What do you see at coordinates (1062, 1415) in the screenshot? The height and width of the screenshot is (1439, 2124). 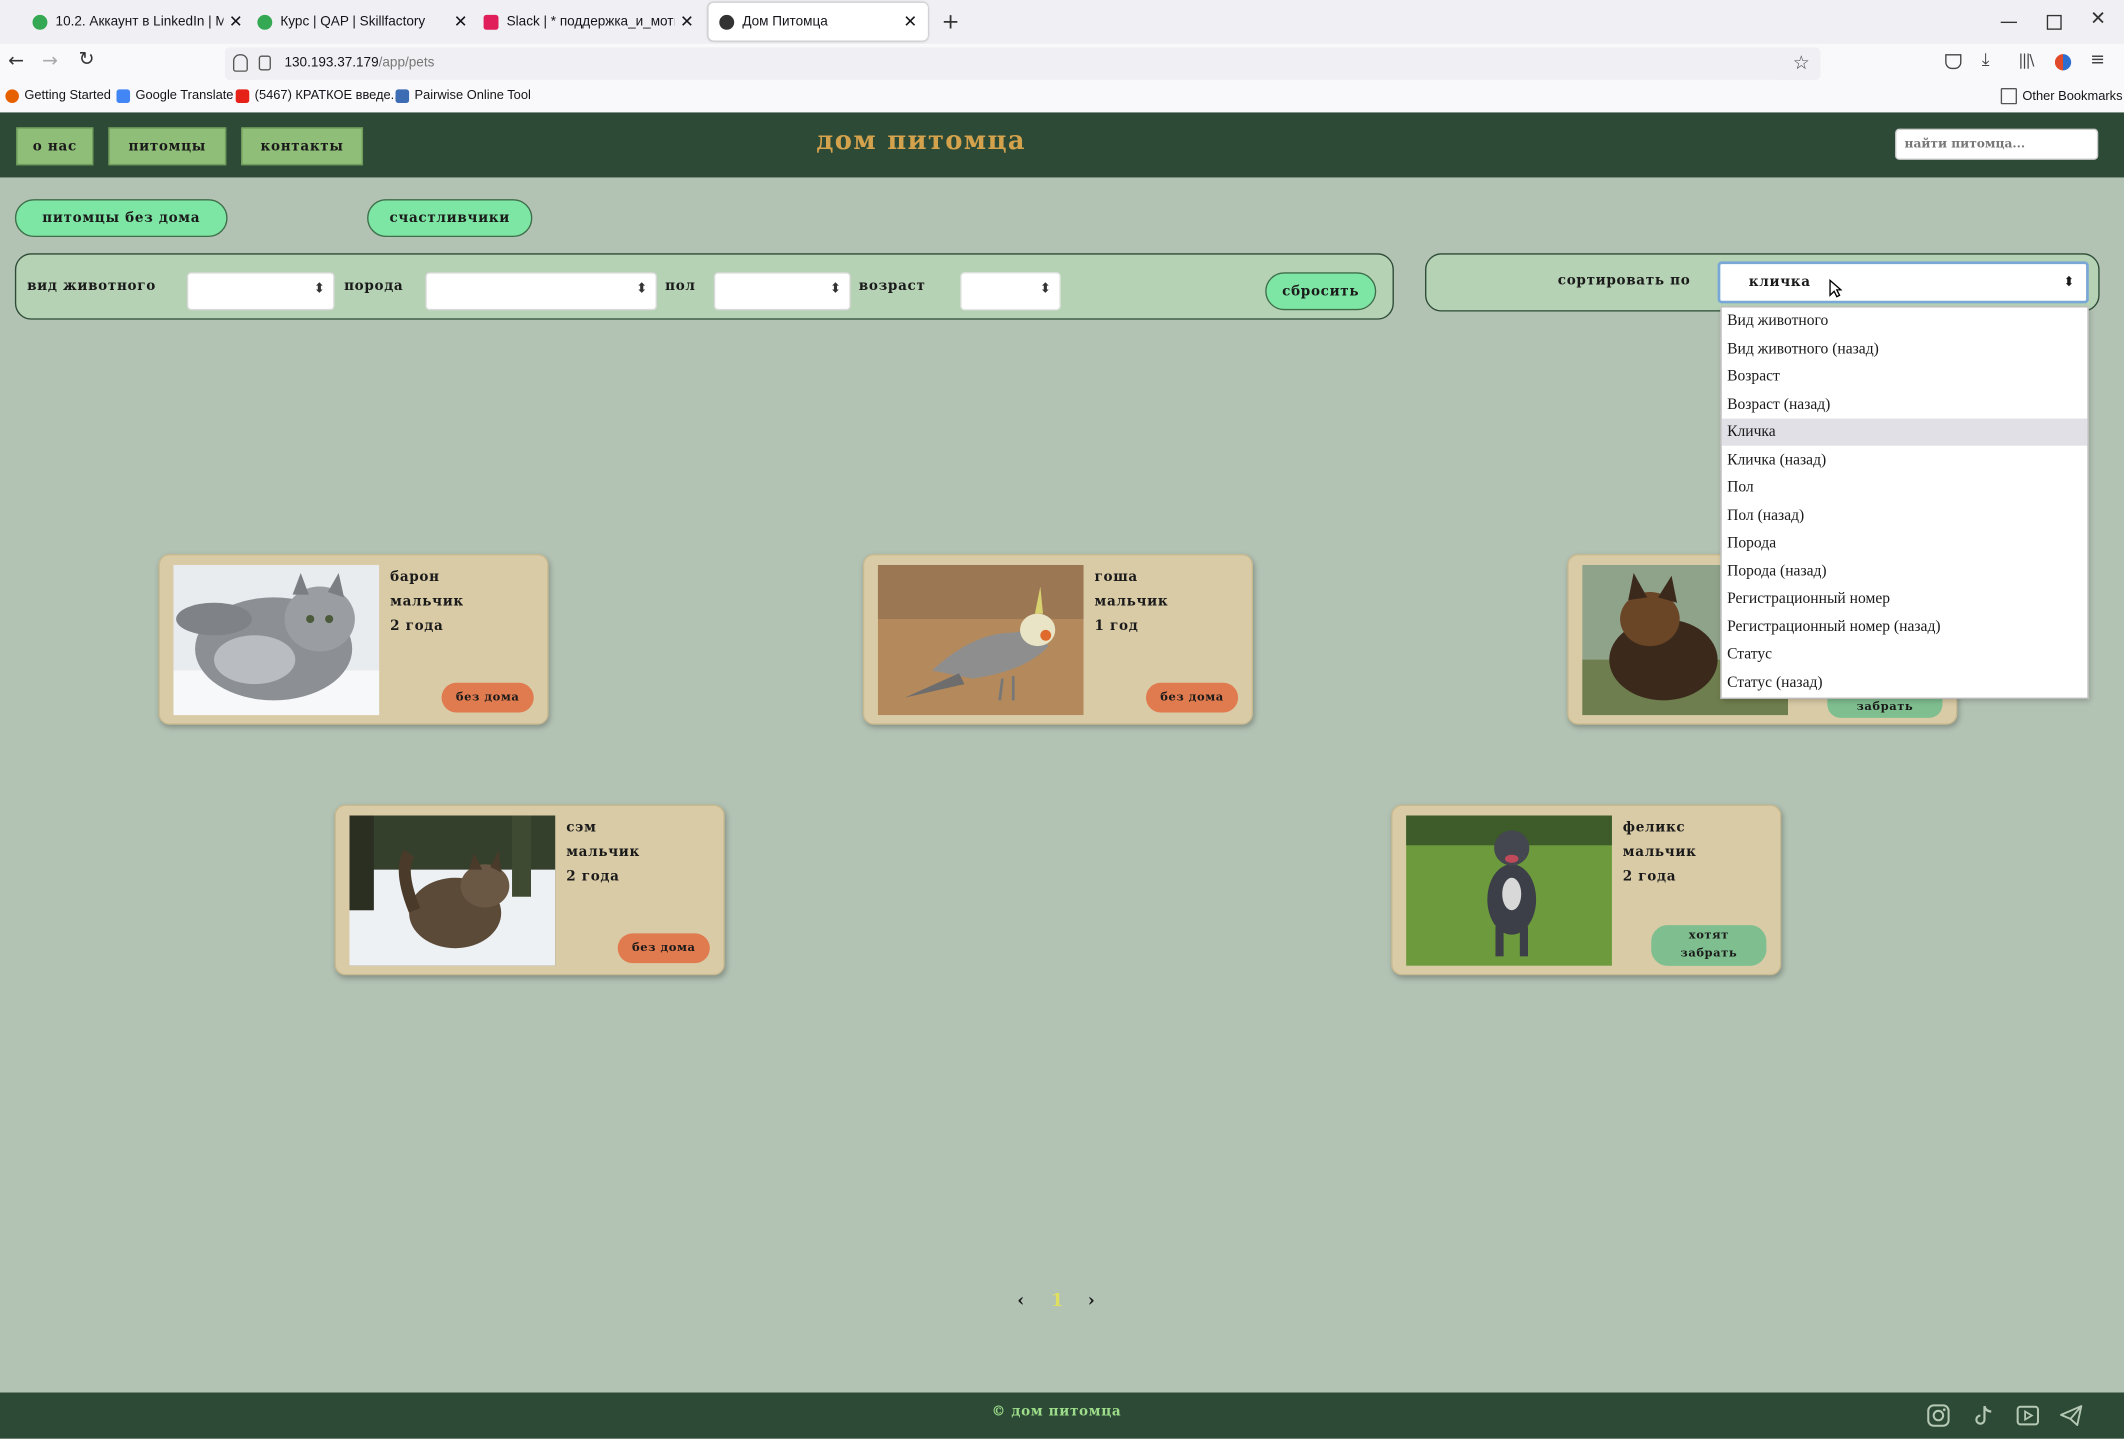 I see `site-footer: © дом питомца` at bounding box center [1062, 1415].